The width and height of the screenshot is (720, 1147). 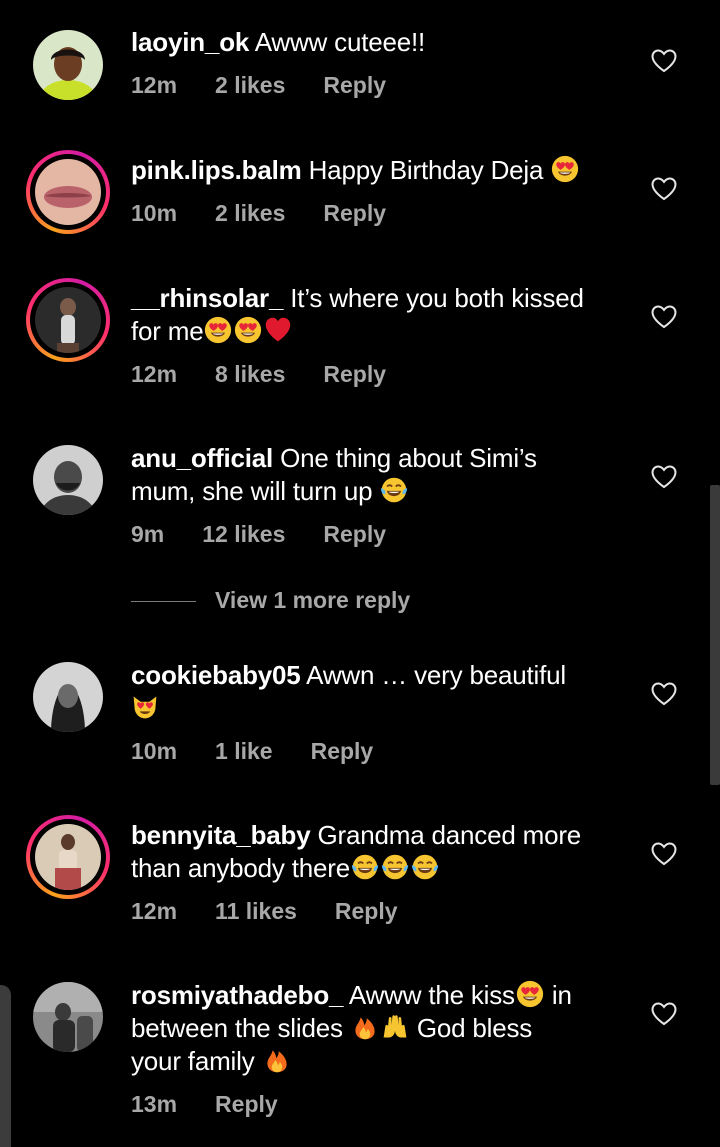 What do you see at coordinates (278, 330) in the screenshot?
I see `red-heart-emoji-icon` at bounding box center [278, 330].